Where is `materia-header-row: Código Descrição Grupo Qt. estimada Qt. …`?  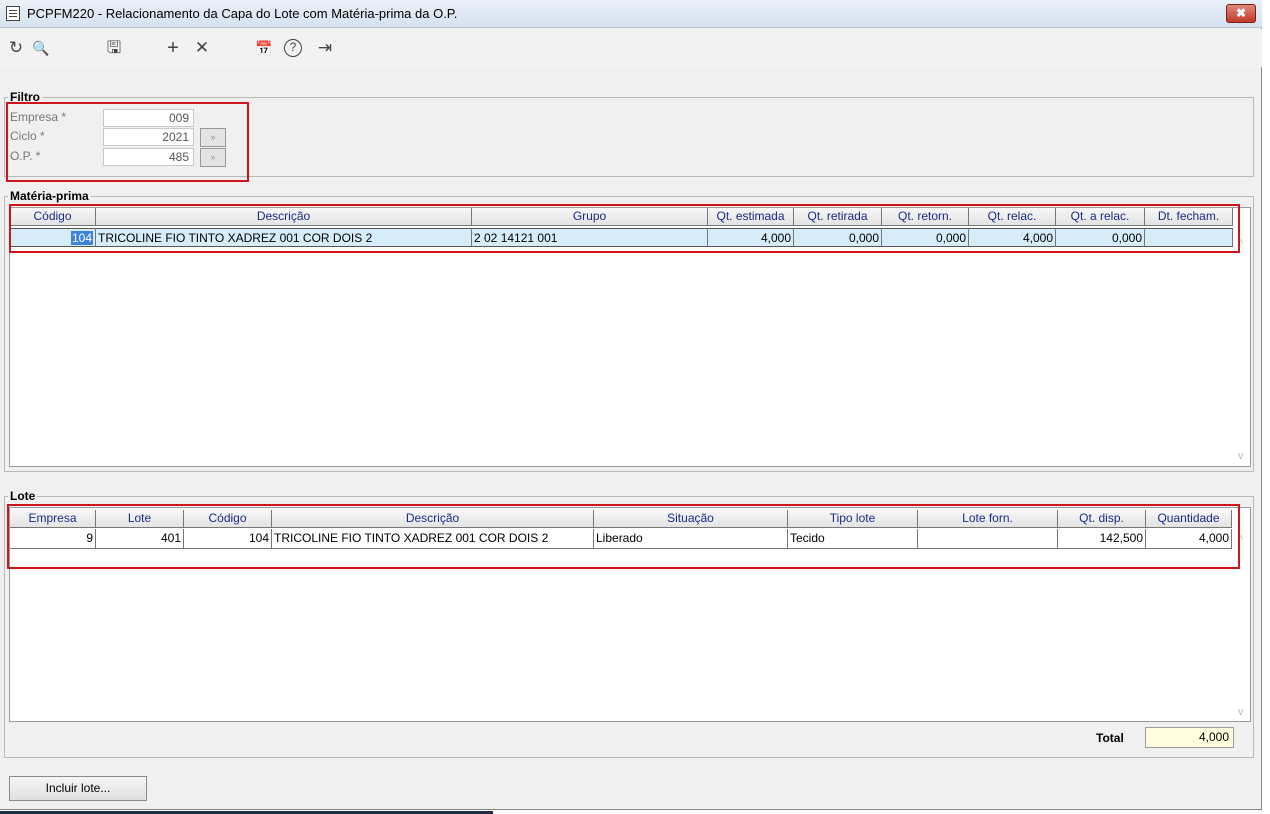 materia-header-row: Código Descrição Grupo Qt. estimada Qt. … is located at coordinates (621, 217).